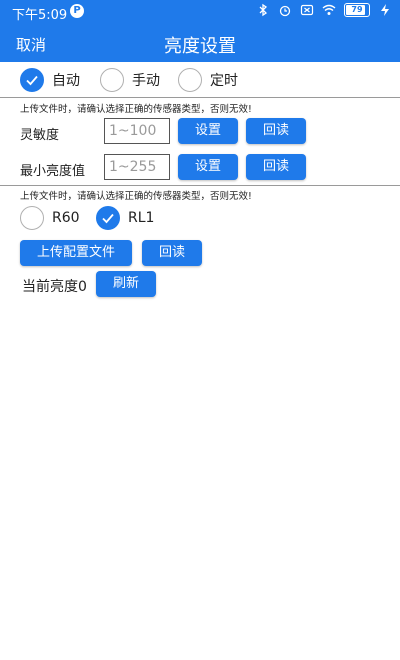  What do you see at coordinates (50, 218) in the screenshot?
I see `sensor-option-r60: R60` at bounding box center [50, 218].